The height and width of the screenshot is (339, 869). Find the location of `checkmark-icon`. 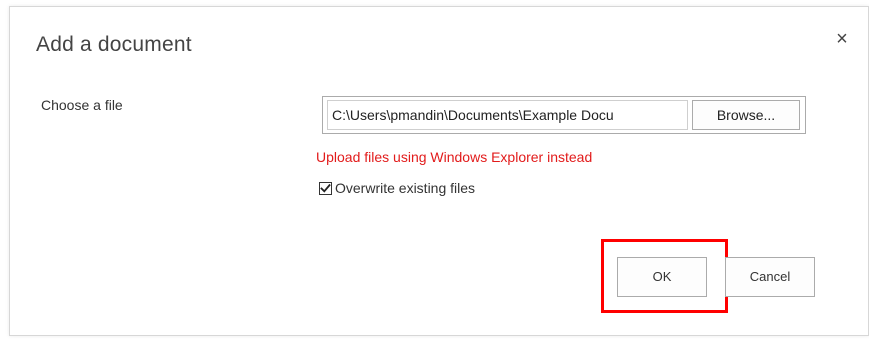

checkmark-icon is located at coordinates (325, 188).